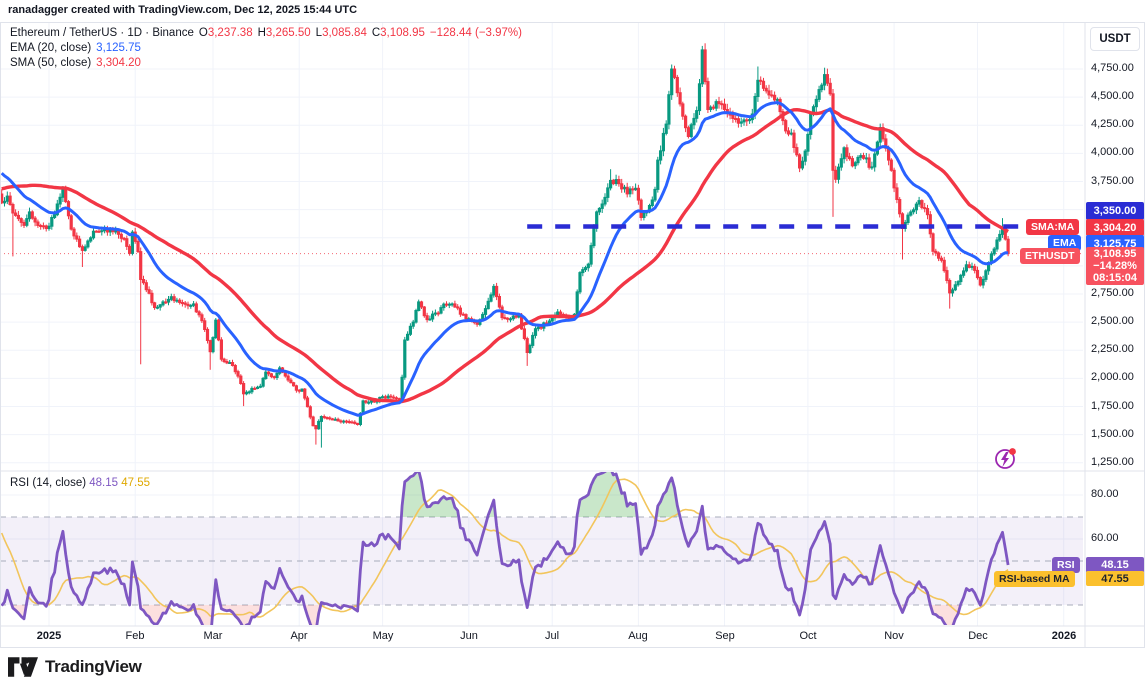 Image resolution: width=1145 pixels, height=698 pixels. What do you see at coordinates (23, 667) in the screenshot?
I see `tradingview-logo-icon` at bounding box center [23, 667].